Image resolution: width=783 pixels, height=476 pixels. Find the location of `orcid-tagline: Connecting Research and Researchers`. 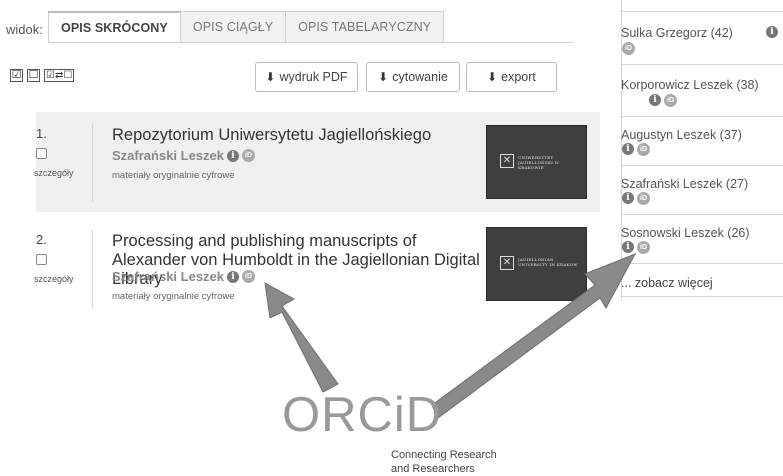

orcid-tagline: Connecting Research and Researchers is located at coordinates (444, 462).